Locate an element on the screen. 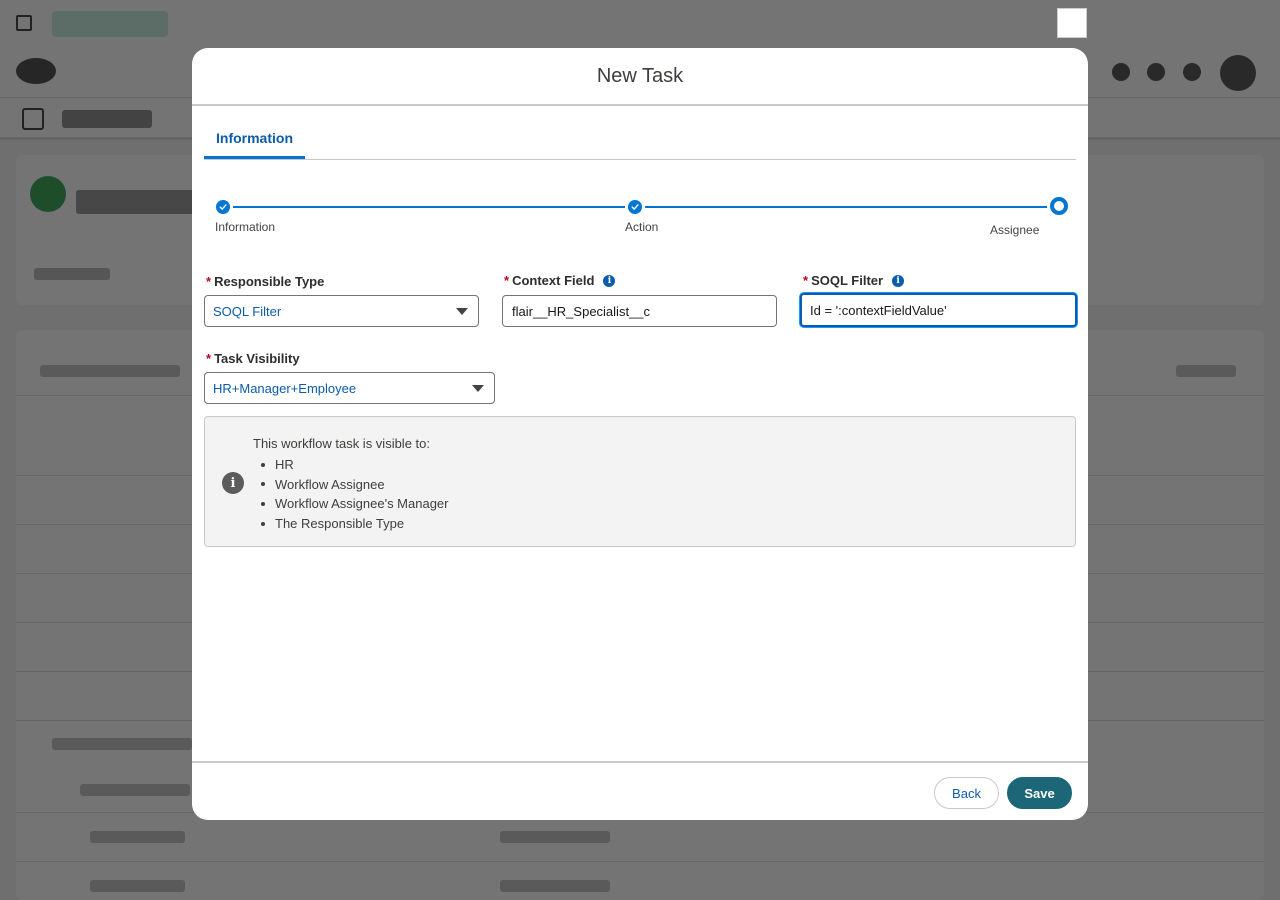 The height and width of the screenshot is (900, 1280). list-item: HR is located at coordinates (355, 465).